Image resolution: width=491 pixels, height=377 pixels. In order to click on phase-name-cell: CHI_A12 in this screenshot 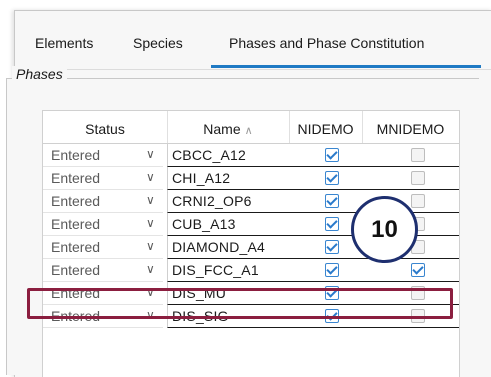, I will do `click(228, 178)`.